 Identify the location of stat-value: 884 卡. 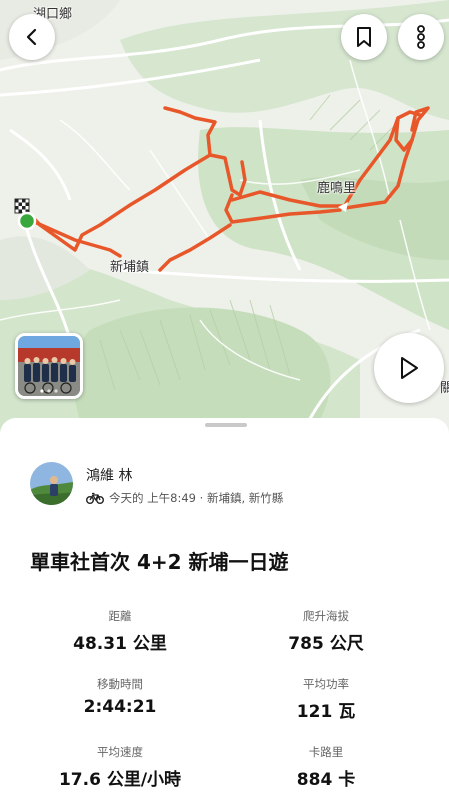
(326, 780).